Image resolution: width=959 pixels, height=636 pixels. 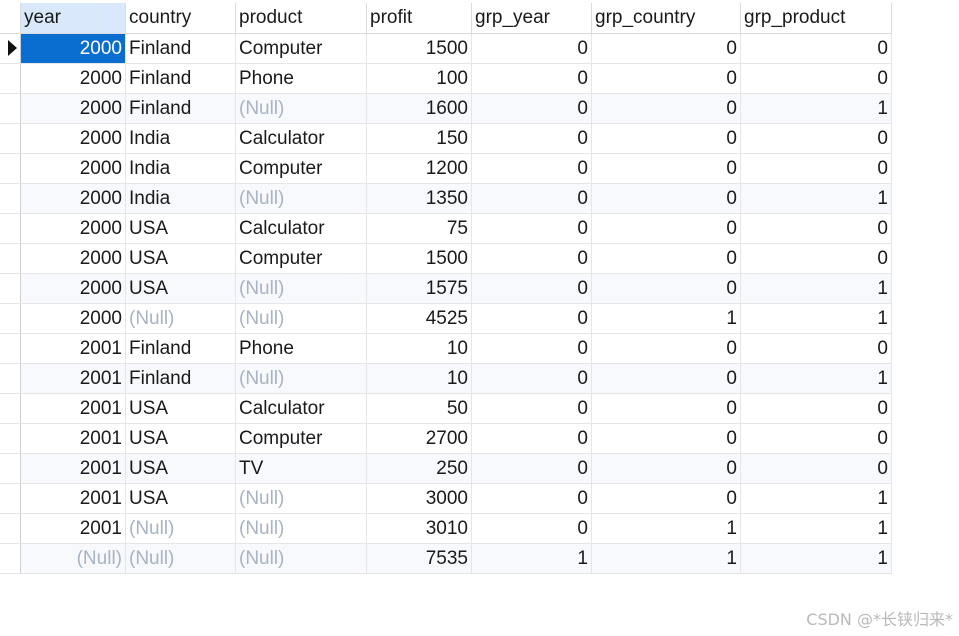 I want to click on table-row: 2001 Finland Phone 10 0 0 0, so click(x=446, y=348).